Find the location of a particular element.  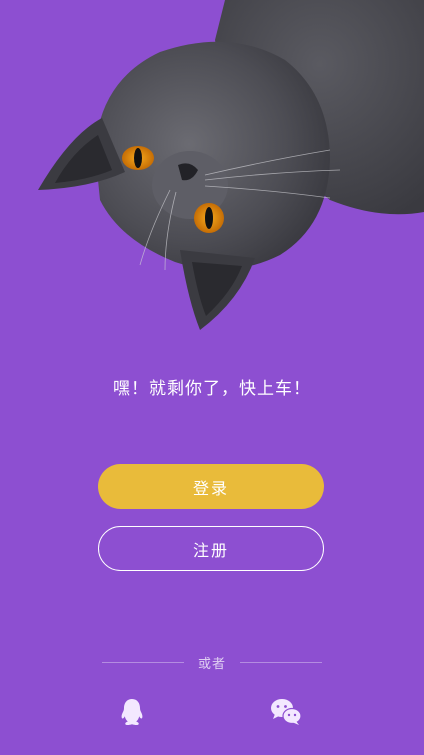

qq-login-button is located at coordinates (132, 712).